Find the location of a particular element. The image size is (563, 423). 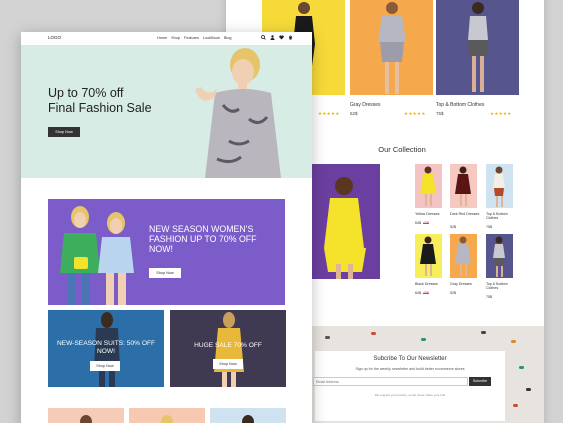

product-price: 52$ is located at coordinates (354, 113).